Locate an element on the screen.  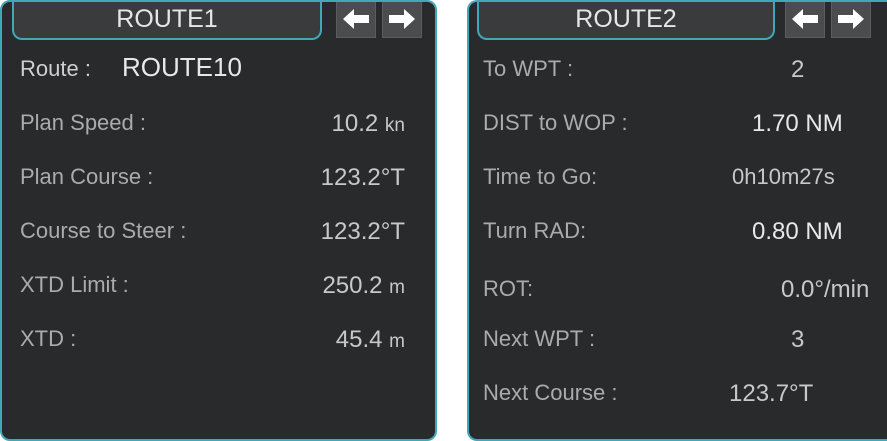
tab-route1: ROUTE1 is located at coordinates (167, 21).